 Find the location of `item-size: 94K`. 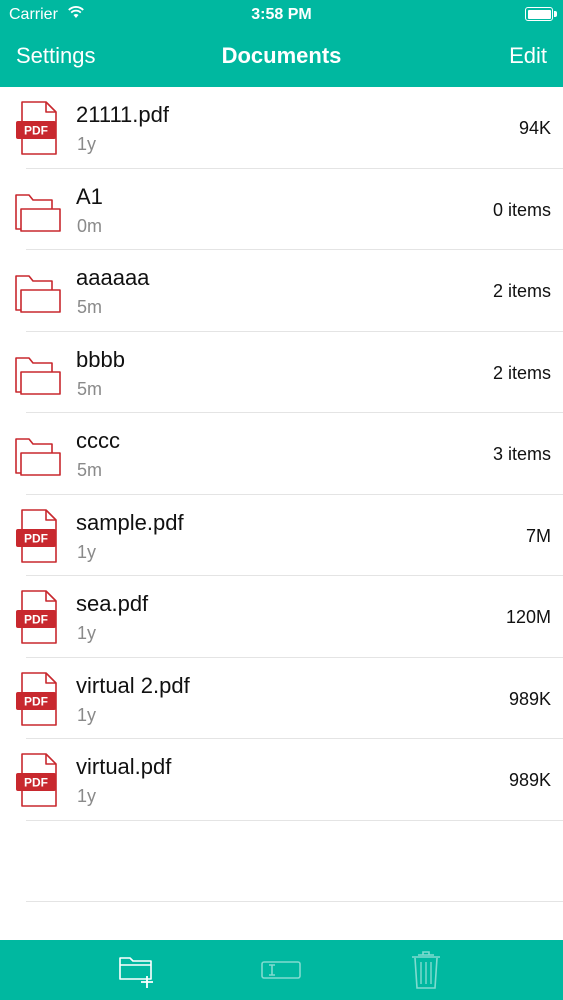

item-size: 94K is located at coordinates (534, 128).